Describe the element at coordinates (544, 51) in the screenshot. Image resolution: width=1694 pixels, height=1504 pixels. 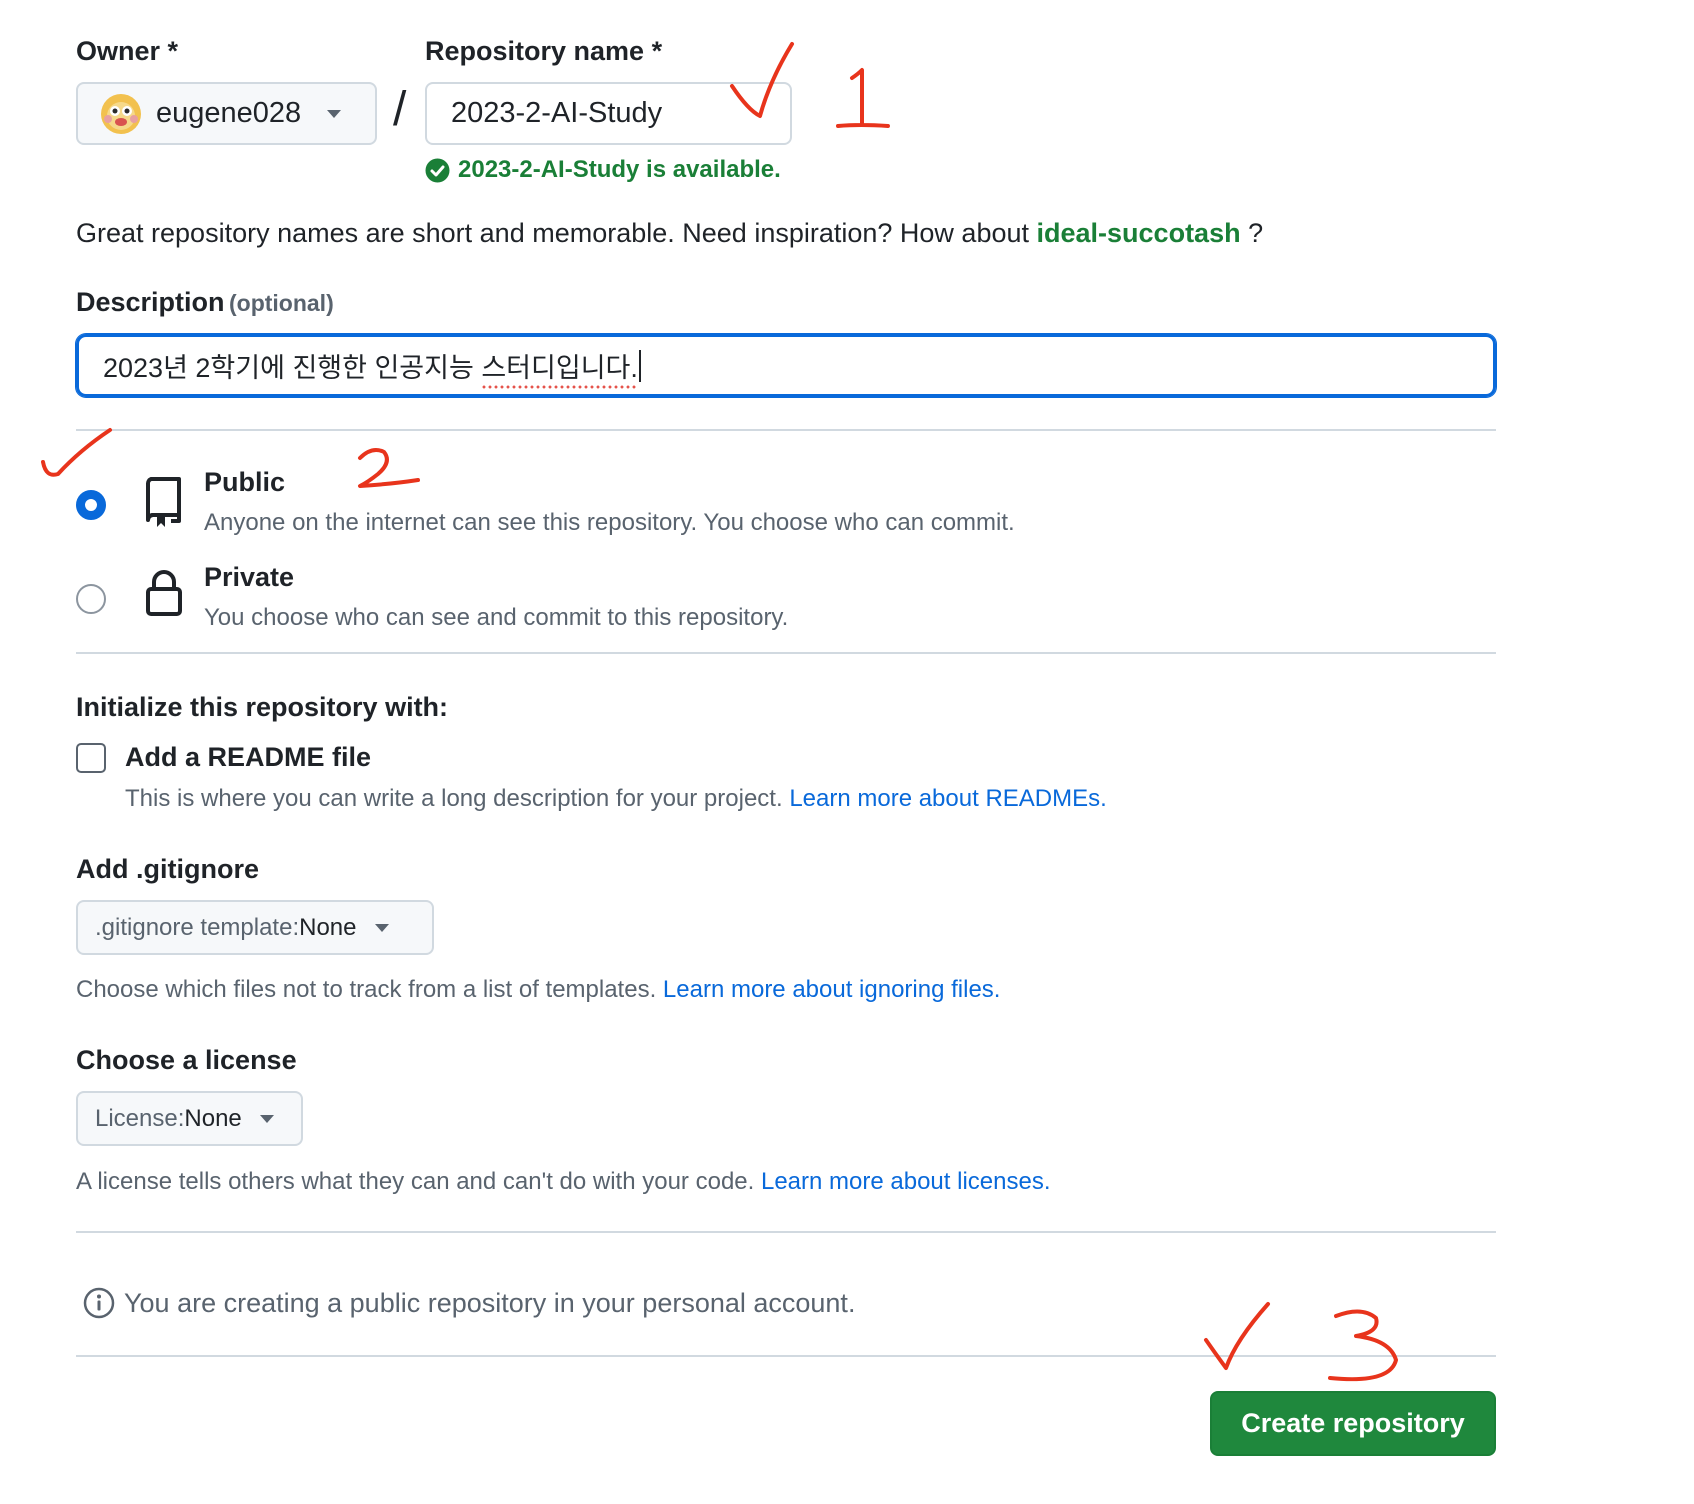
I see `repo-name-label: Repository name *` at that location.